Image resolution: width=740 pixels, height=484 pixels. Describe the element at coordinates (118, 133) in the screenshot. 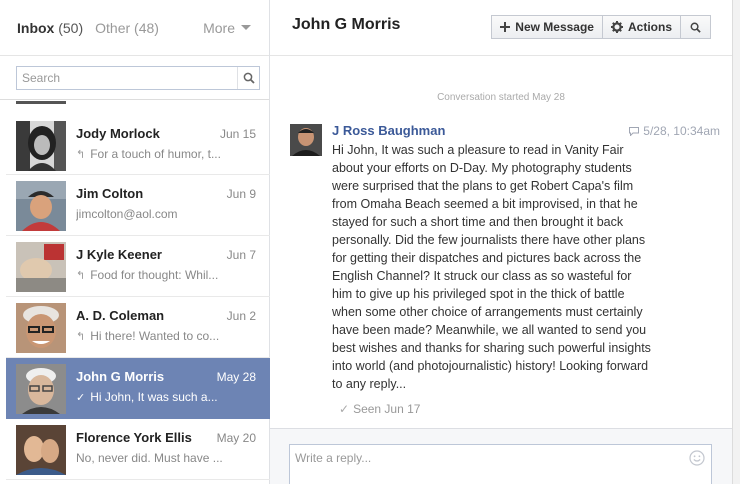

I see `thread-name: Jody Morlock` at that location.